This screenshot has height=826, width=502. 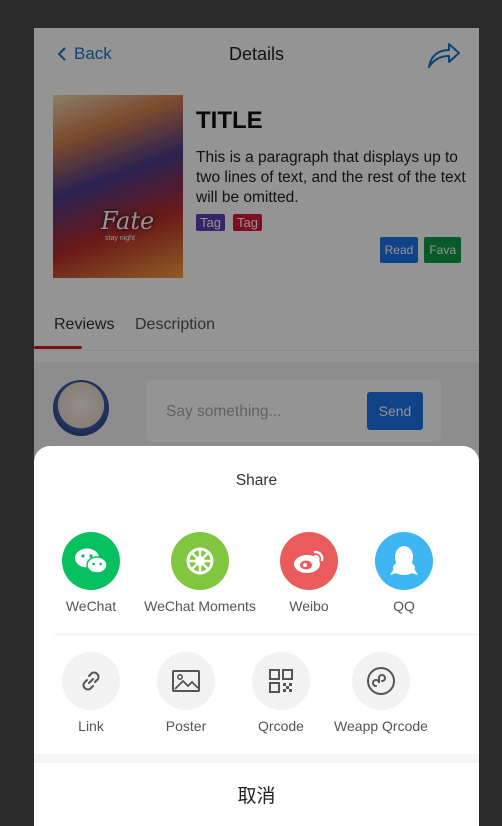 What do you see at coordinates (200, 561) in the screenshot?
I see `wechat-moments-icon` at bounding box center [200, 561].